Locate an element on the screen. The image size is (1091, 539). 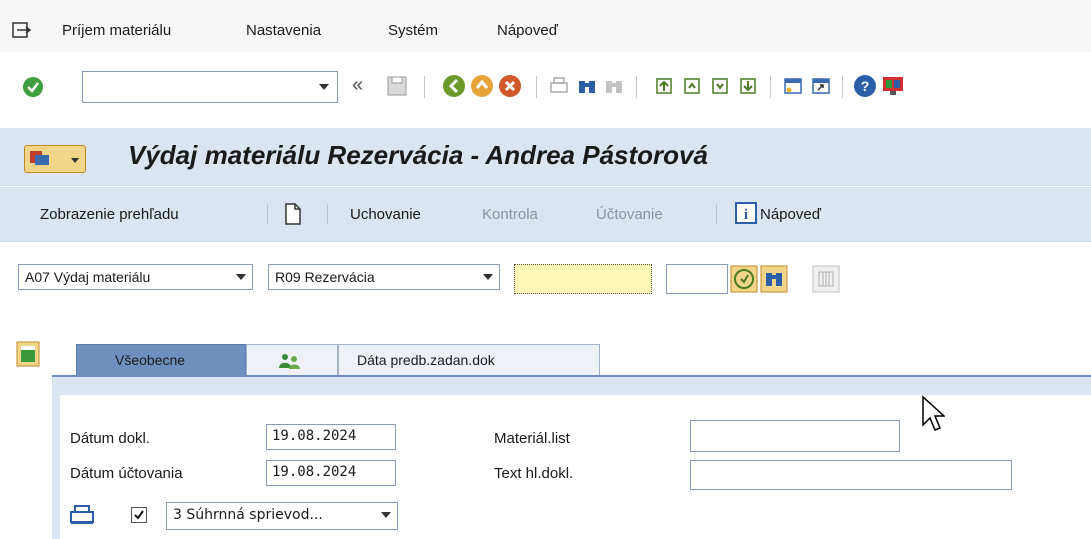
first-page-icon is located at coordinates (664, 86).